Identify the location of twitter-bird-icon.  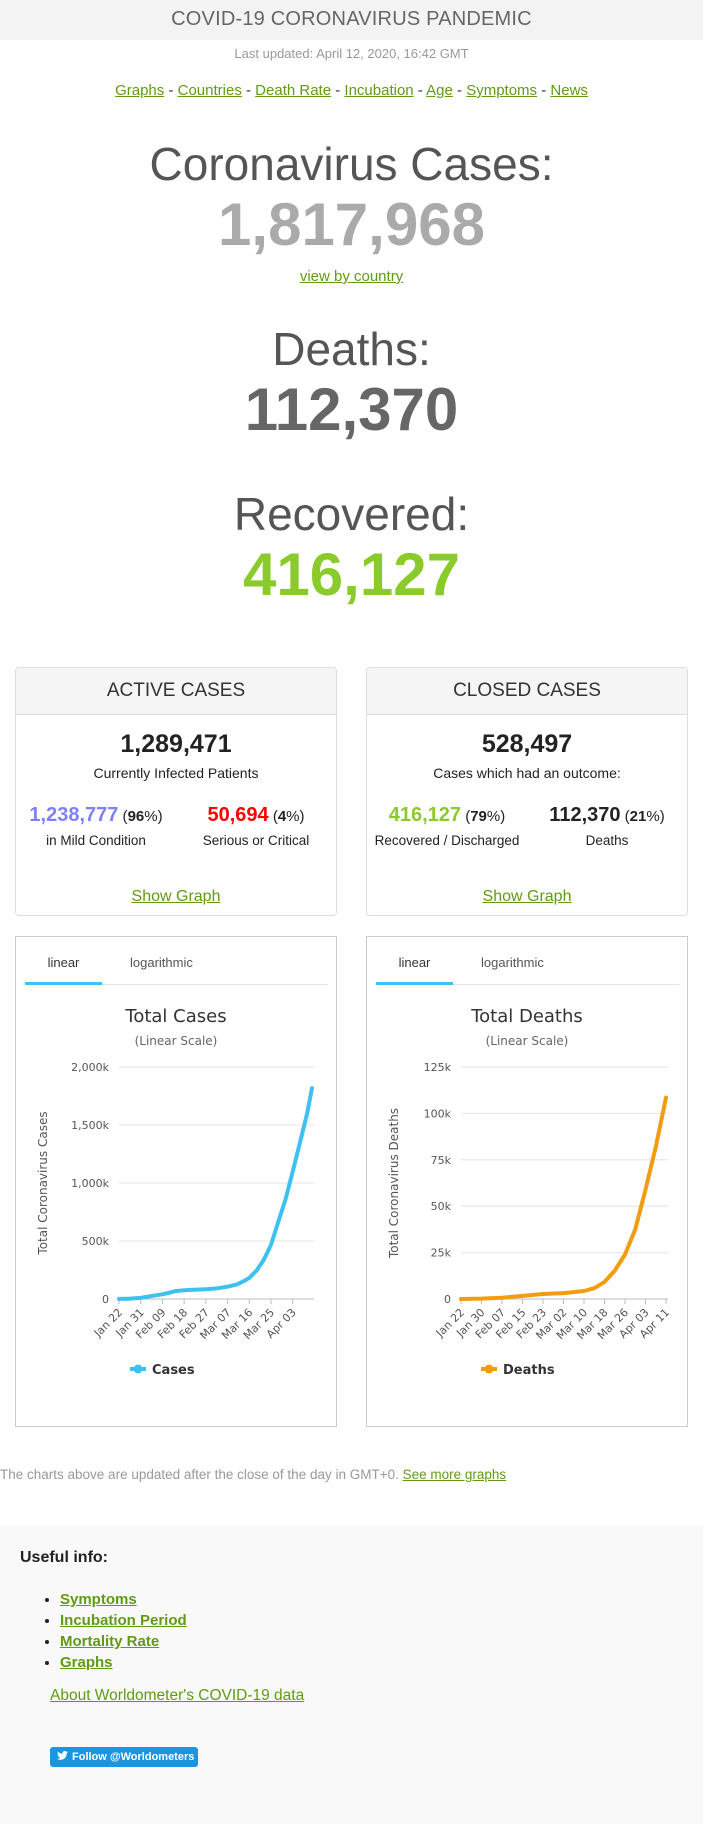
(62, 1757).